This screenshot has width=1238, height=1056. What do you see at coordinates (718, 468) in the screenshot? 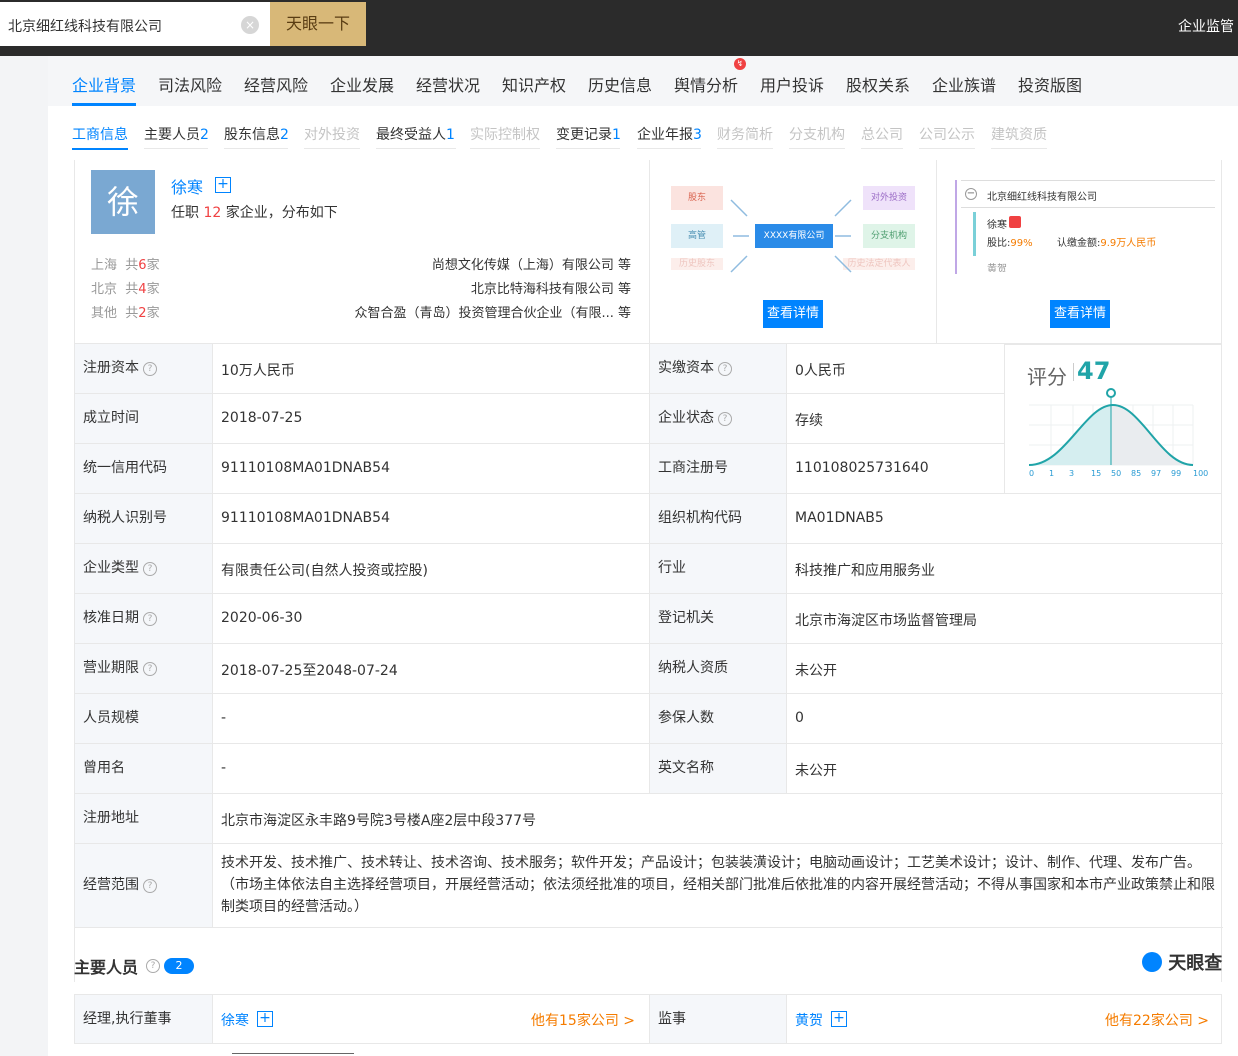
I see `field-label: 工商注册号` at bounding box center [718, 468].